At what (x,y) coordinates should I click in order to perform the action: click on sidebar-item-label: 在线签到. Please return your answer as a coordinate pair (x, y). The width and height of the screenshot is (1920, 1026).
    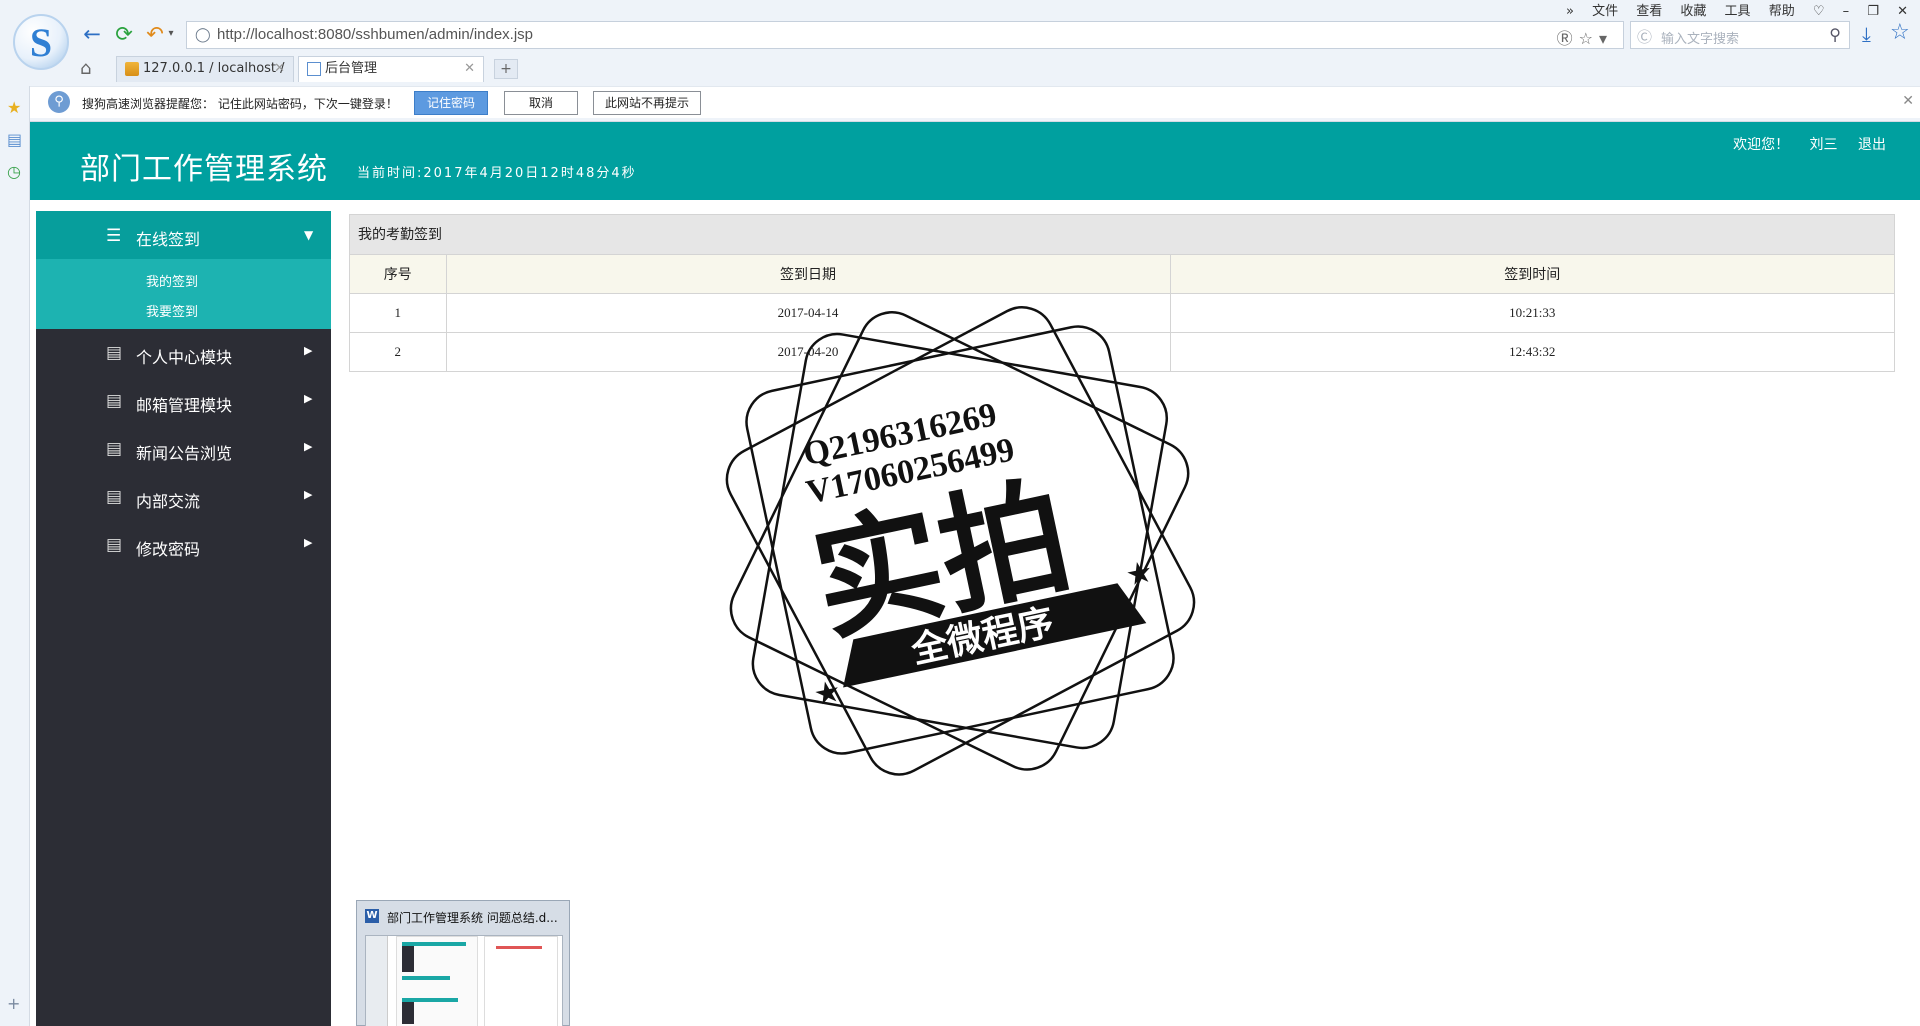
    Looking at the image, I should click on (168, 239).